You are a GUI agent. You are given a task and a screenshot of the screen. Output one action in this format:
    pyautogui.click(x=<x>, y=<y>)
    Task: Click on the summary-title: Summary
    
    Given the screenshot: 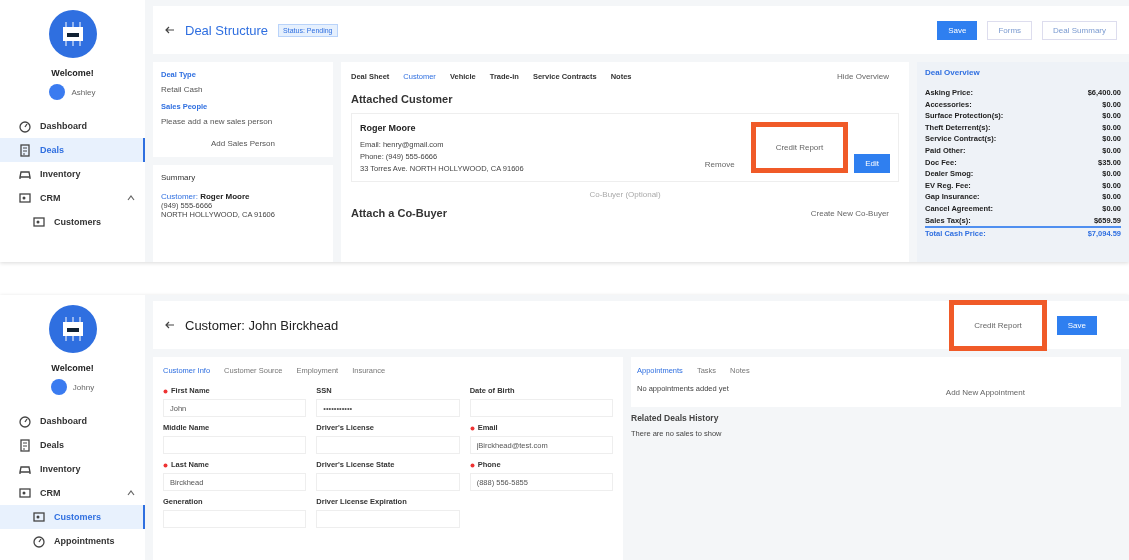 What is the action you would take?
    pyautogui.click(x=179, y=177)
    